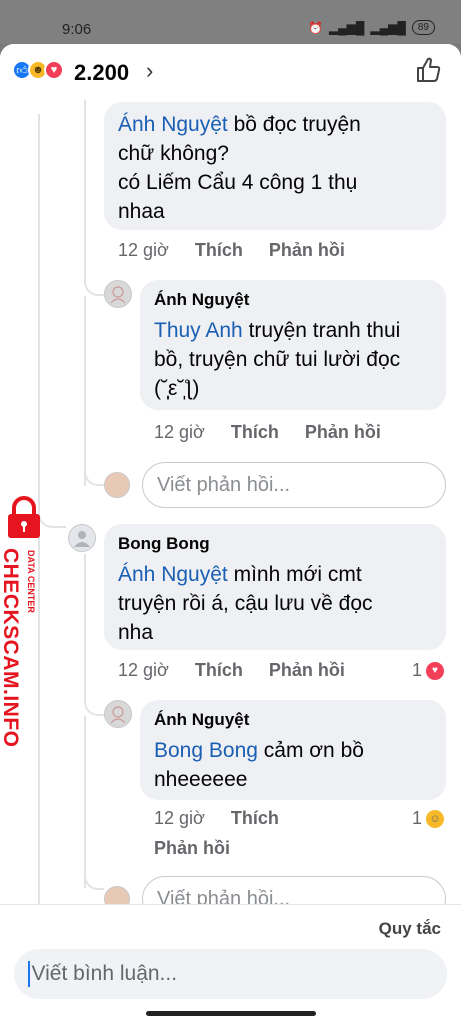 This screenshot has height=1024, width=461. I want to click on status-icons: ⏰ ▂▄▆█ ▂▄▆█ 89, so click(371, 27).